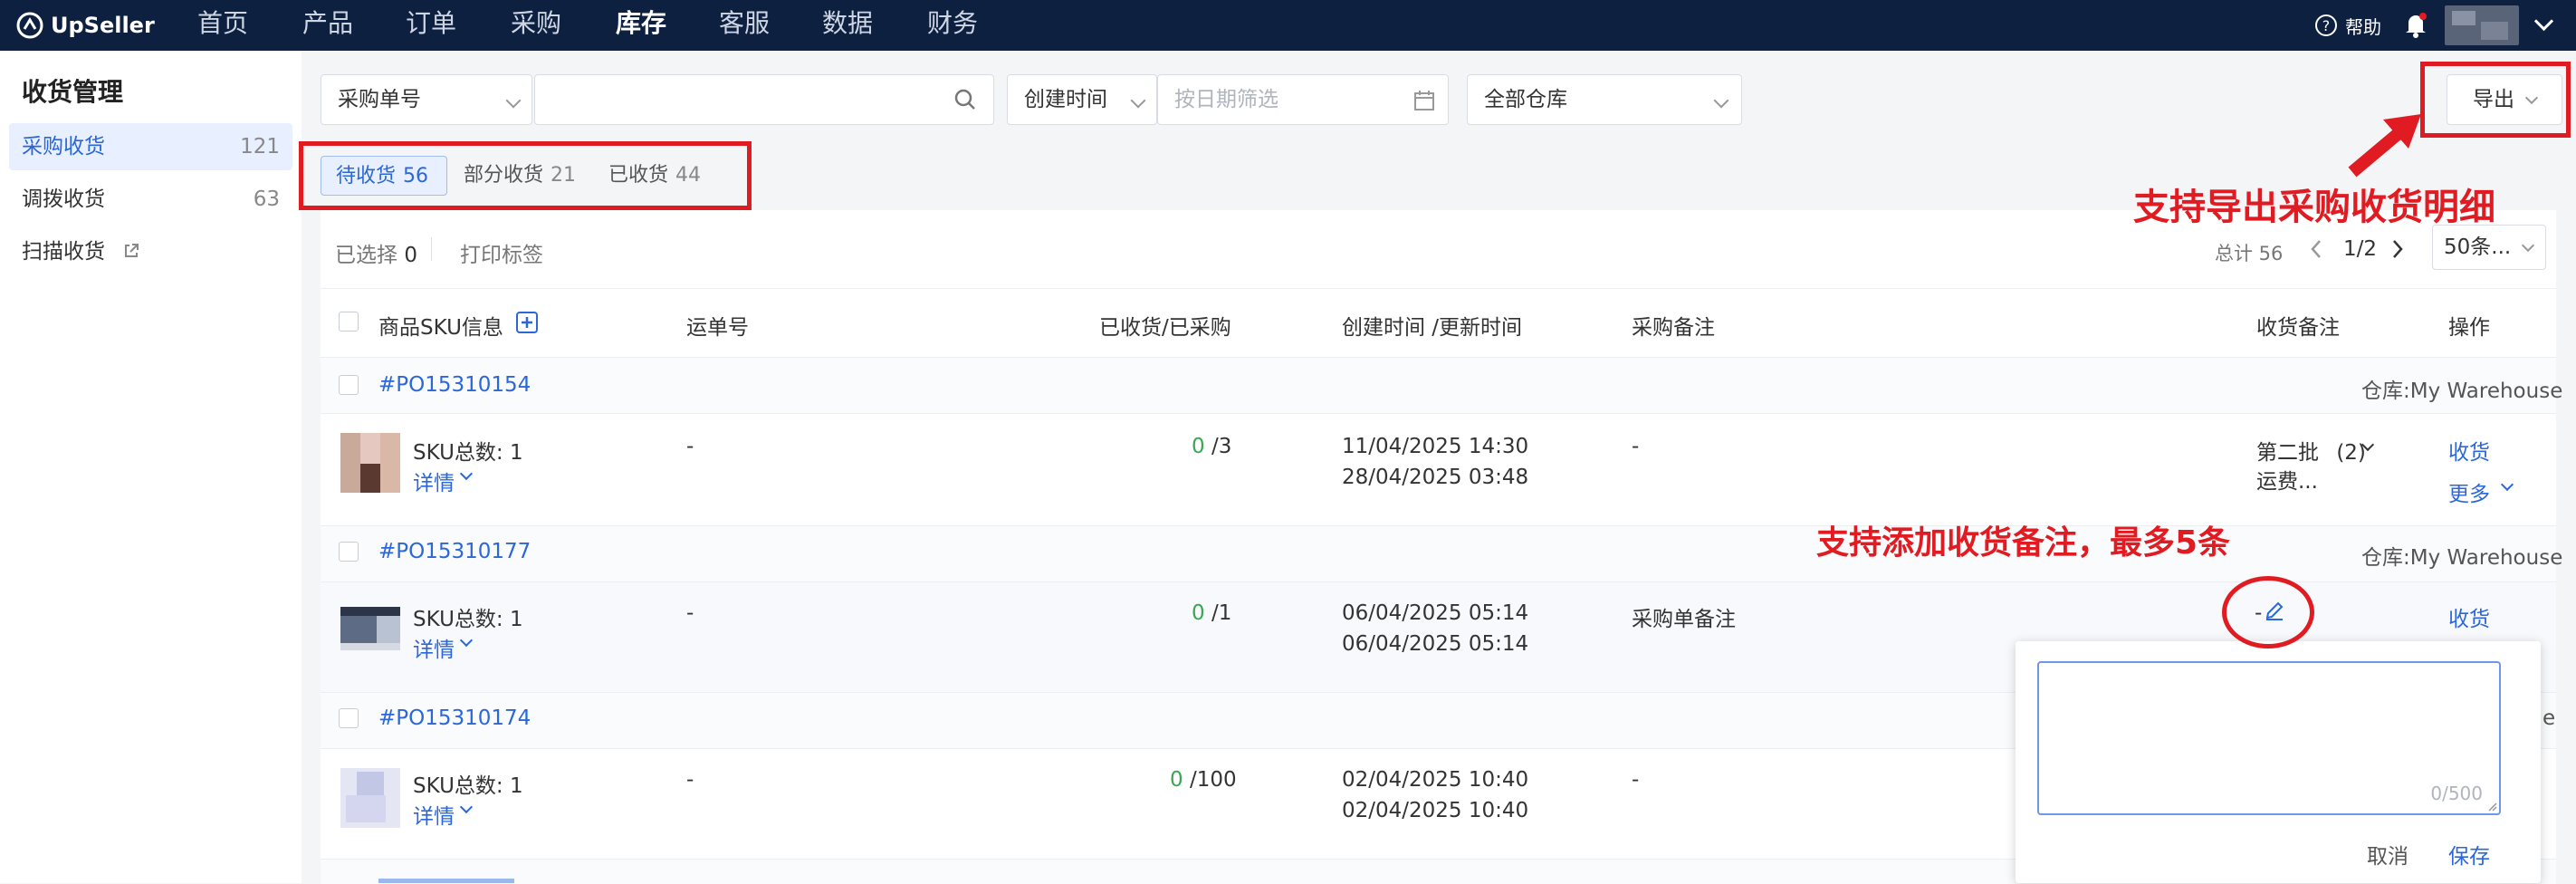 Image resolution: width=2576 pixels, height=884 pixels. Describe the element at coordinates (132, 250) in the screenshot. I see `external-link-icon` at that location.